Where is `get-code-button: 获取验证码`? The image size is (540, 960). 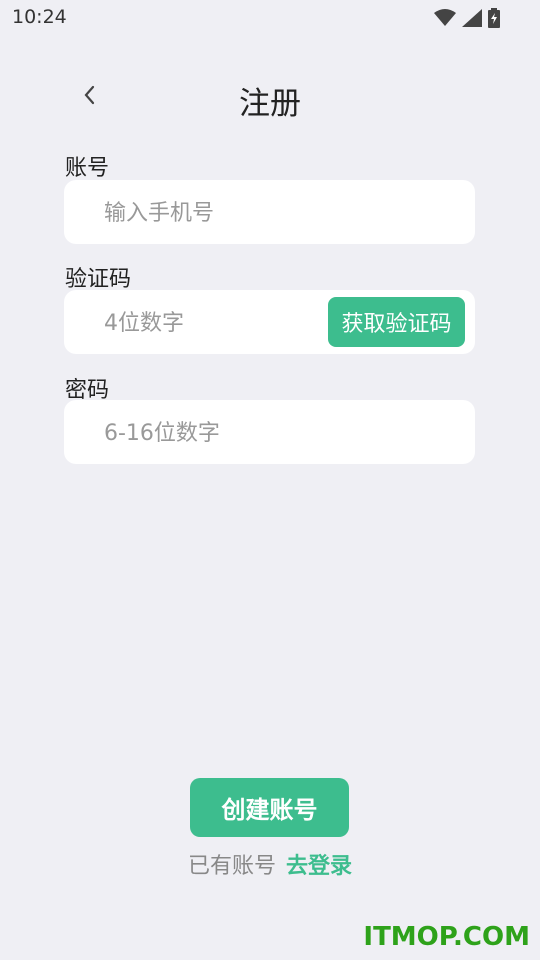
get-code-button: 获取验证码 is located at coordinates (396, 322).